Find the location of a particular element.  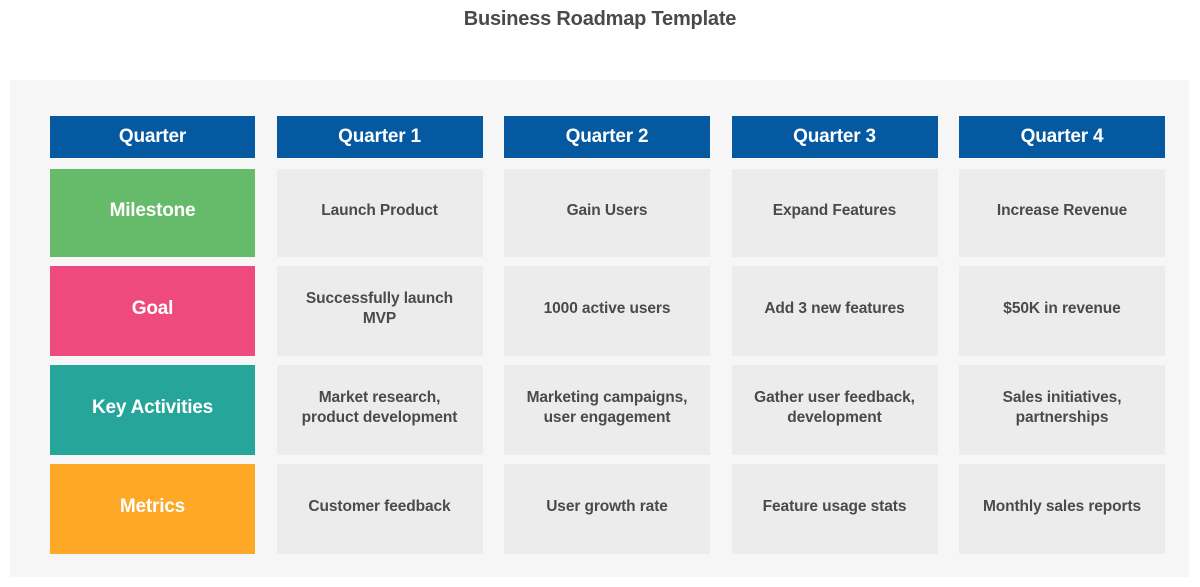

metrics-q4-cell: Monthly sales reports is located at coordinates (1062, 509).